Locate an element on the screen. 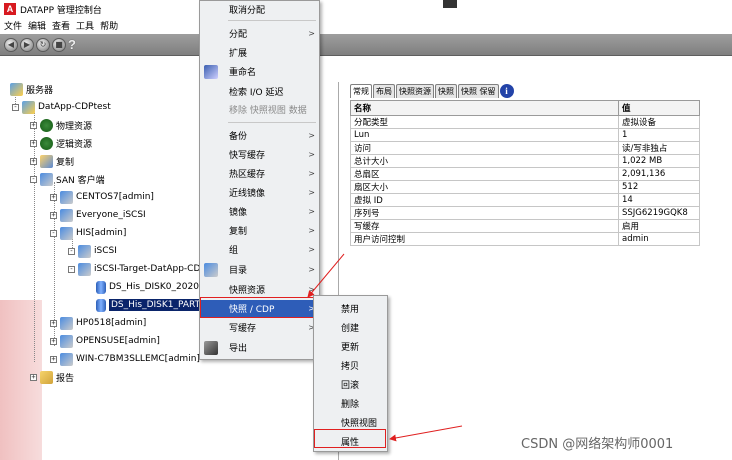 The height and width of the screenshot is (460, 732). menu-item-remove-snapshot-view: 移除 快照视图 数据 is located at coordinates (268, 111).